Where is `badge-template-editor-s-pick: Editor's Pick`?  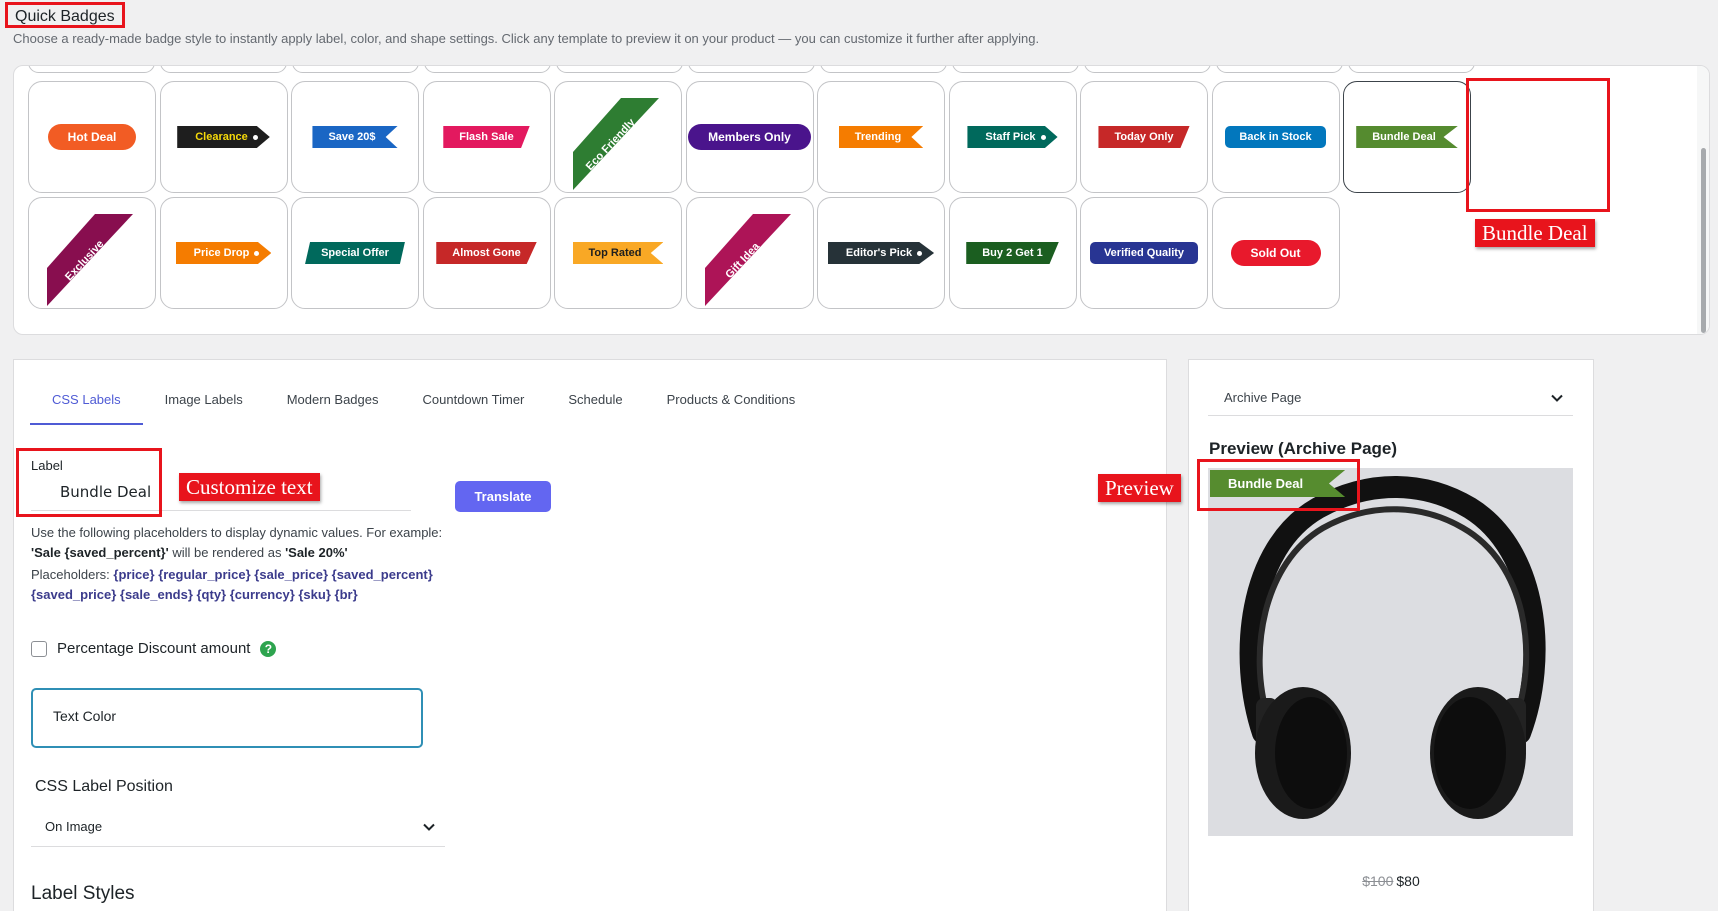
badge-template-editor-s-pick: Editor's Pick is located at coordinates (881, 253).